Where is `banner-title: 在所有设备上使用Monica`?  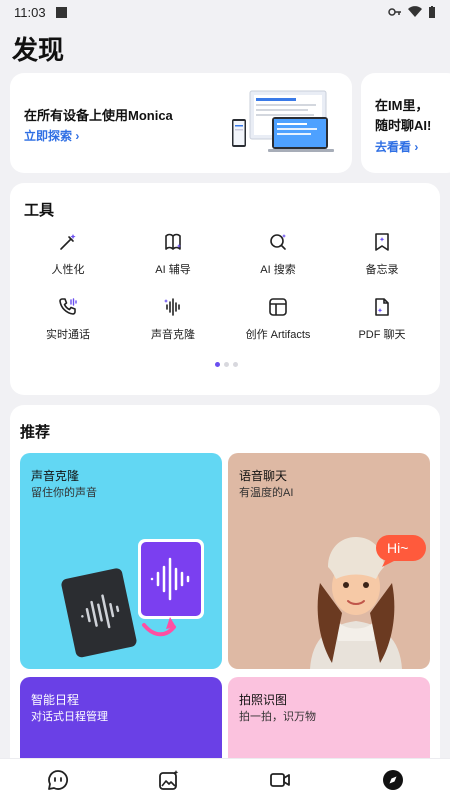
banner-title: 在所有设备上使用Monica is located at coordinates (98, 115).